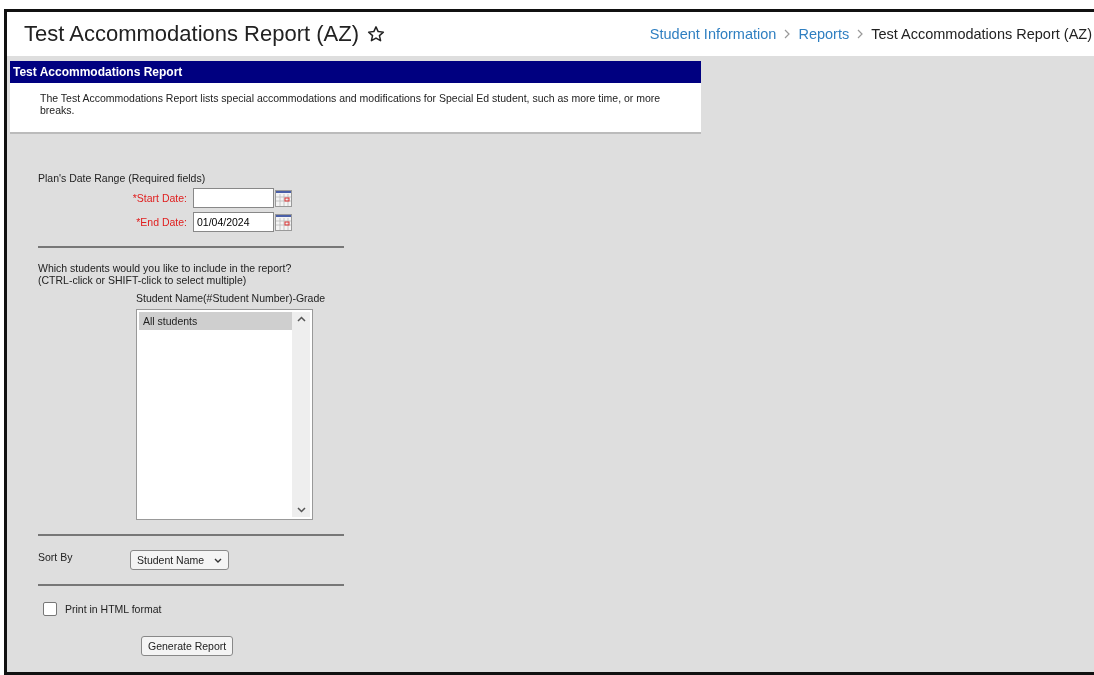  I want to click on page-title: Test Accommodations Report (AZ), so click(191, 34).